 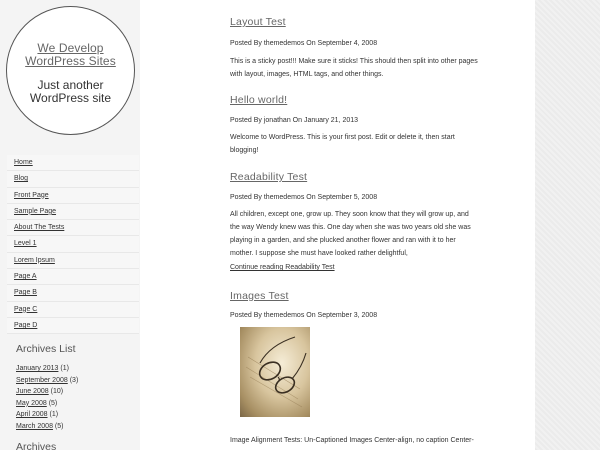 I want to click on nav-item-page-b: Page B, so click(x=73, y=293).